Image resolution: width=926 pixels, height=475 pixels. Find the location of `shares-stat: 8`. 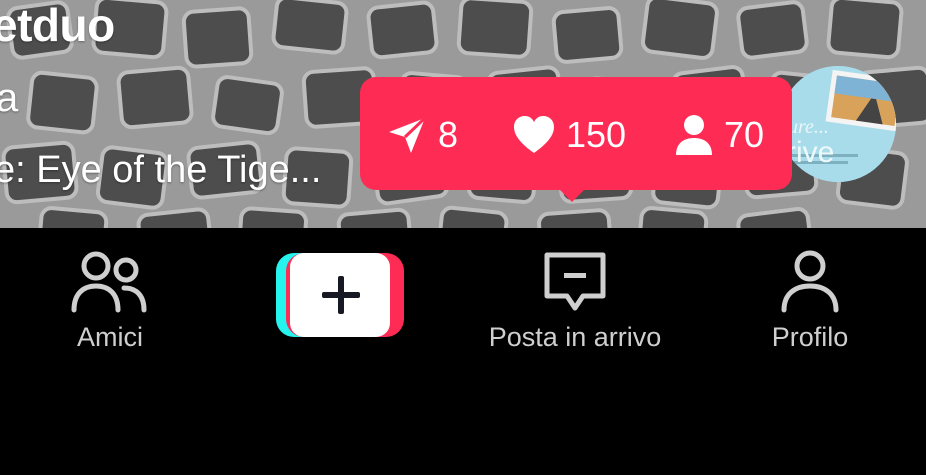

shares-stat: 8 is located at coordinates (422, 135).